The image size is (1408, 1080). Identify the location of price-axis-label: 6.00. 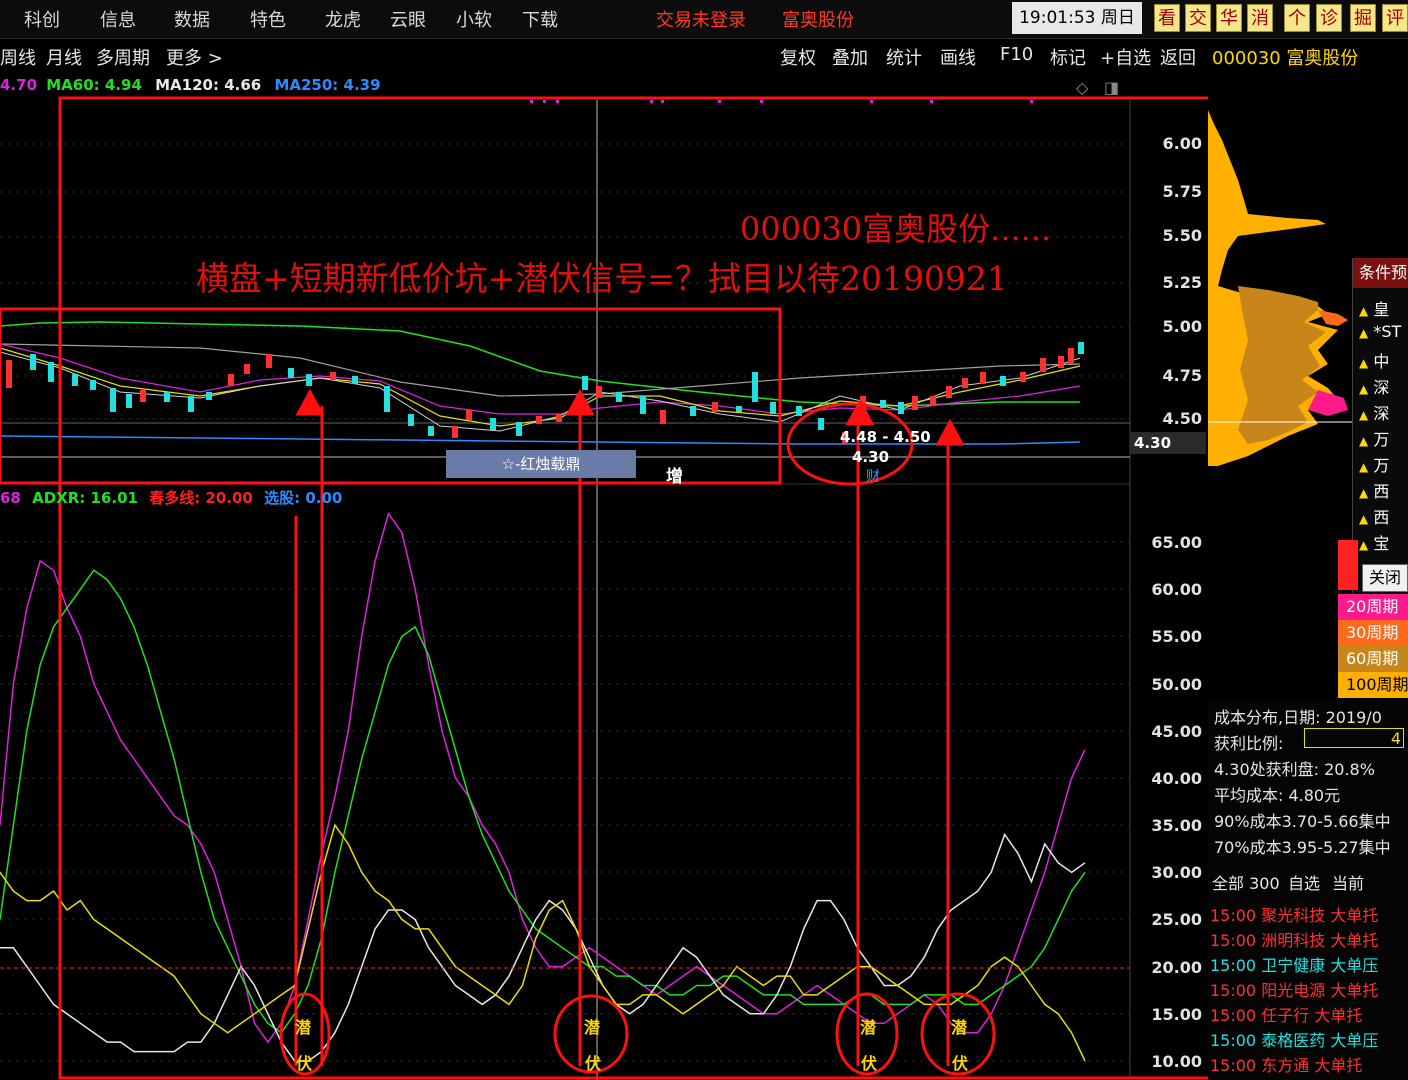
(1182, 143).